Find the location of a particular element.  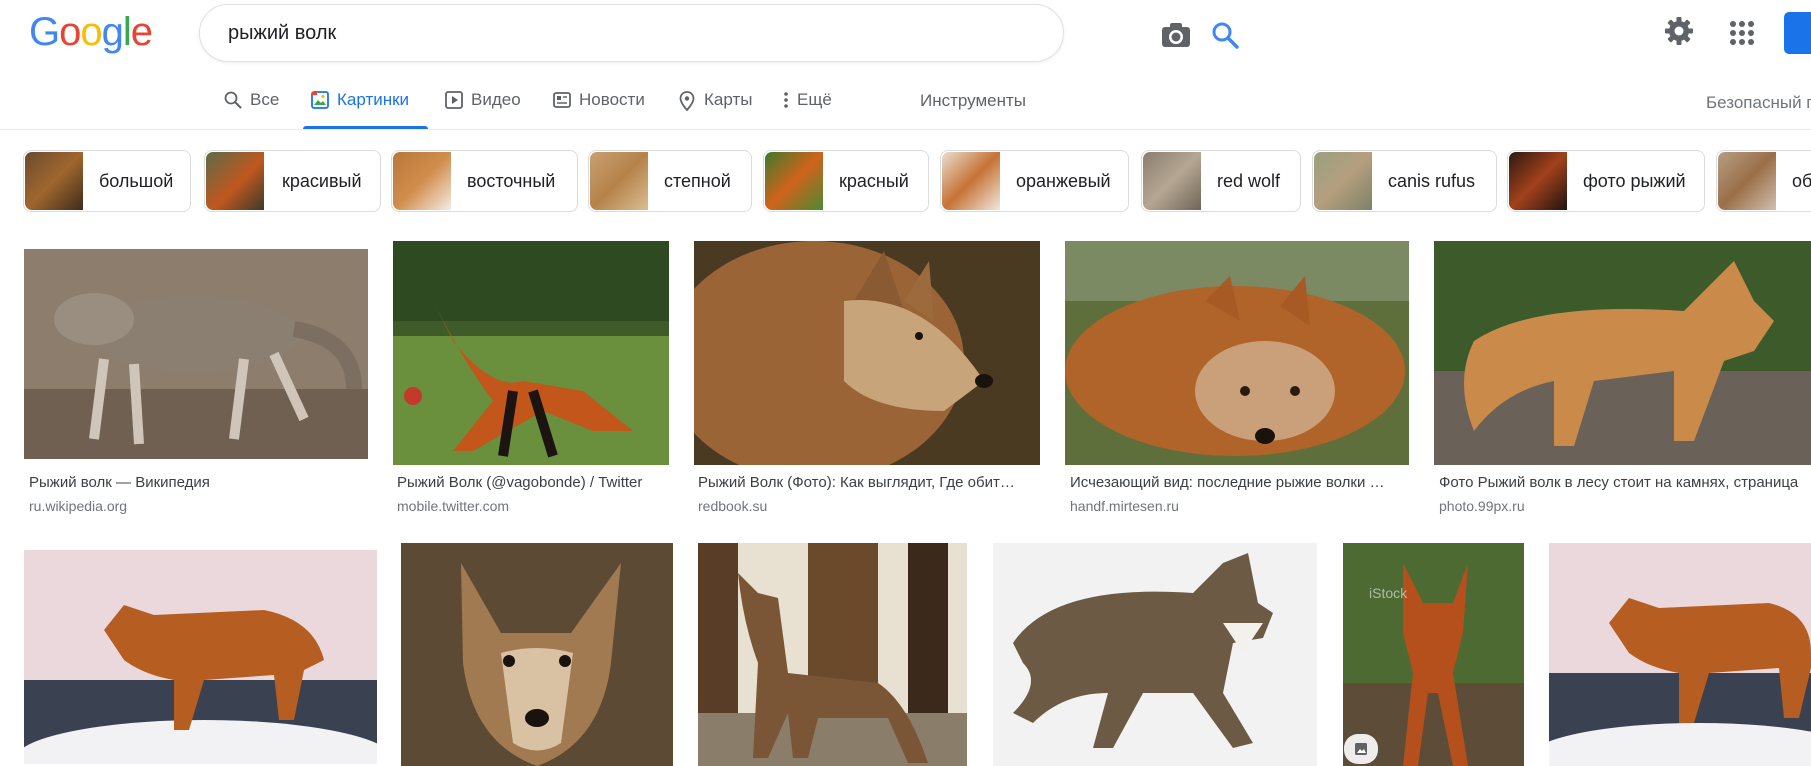

chip-eastern: восточный is located at coordinates (484, 181).